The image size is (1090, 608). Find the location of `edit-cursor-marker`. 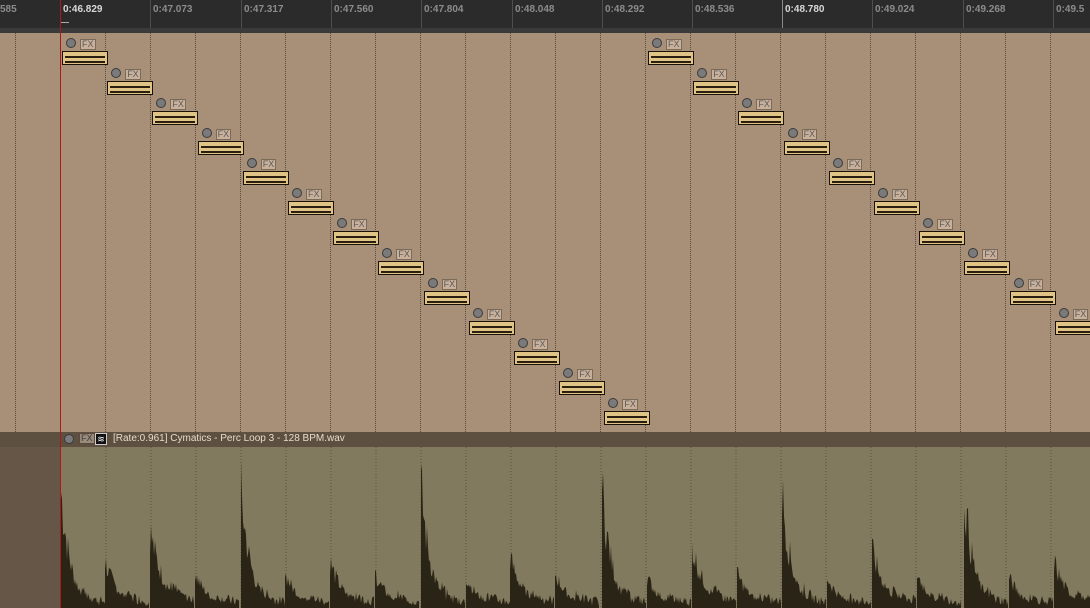

edit-cursor-marker is located at coordinates (65, 25).